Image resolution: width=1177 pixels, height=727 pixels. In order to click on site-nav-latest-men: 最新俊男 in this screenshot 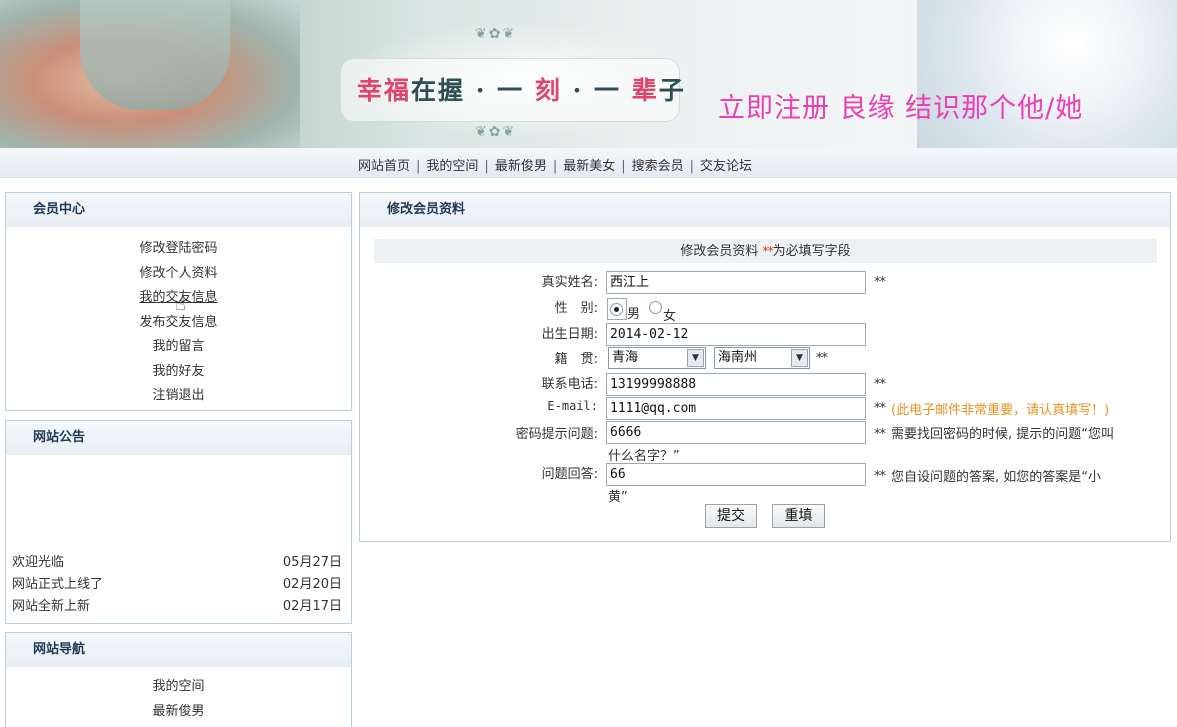, I will do `click(178, 711)`.